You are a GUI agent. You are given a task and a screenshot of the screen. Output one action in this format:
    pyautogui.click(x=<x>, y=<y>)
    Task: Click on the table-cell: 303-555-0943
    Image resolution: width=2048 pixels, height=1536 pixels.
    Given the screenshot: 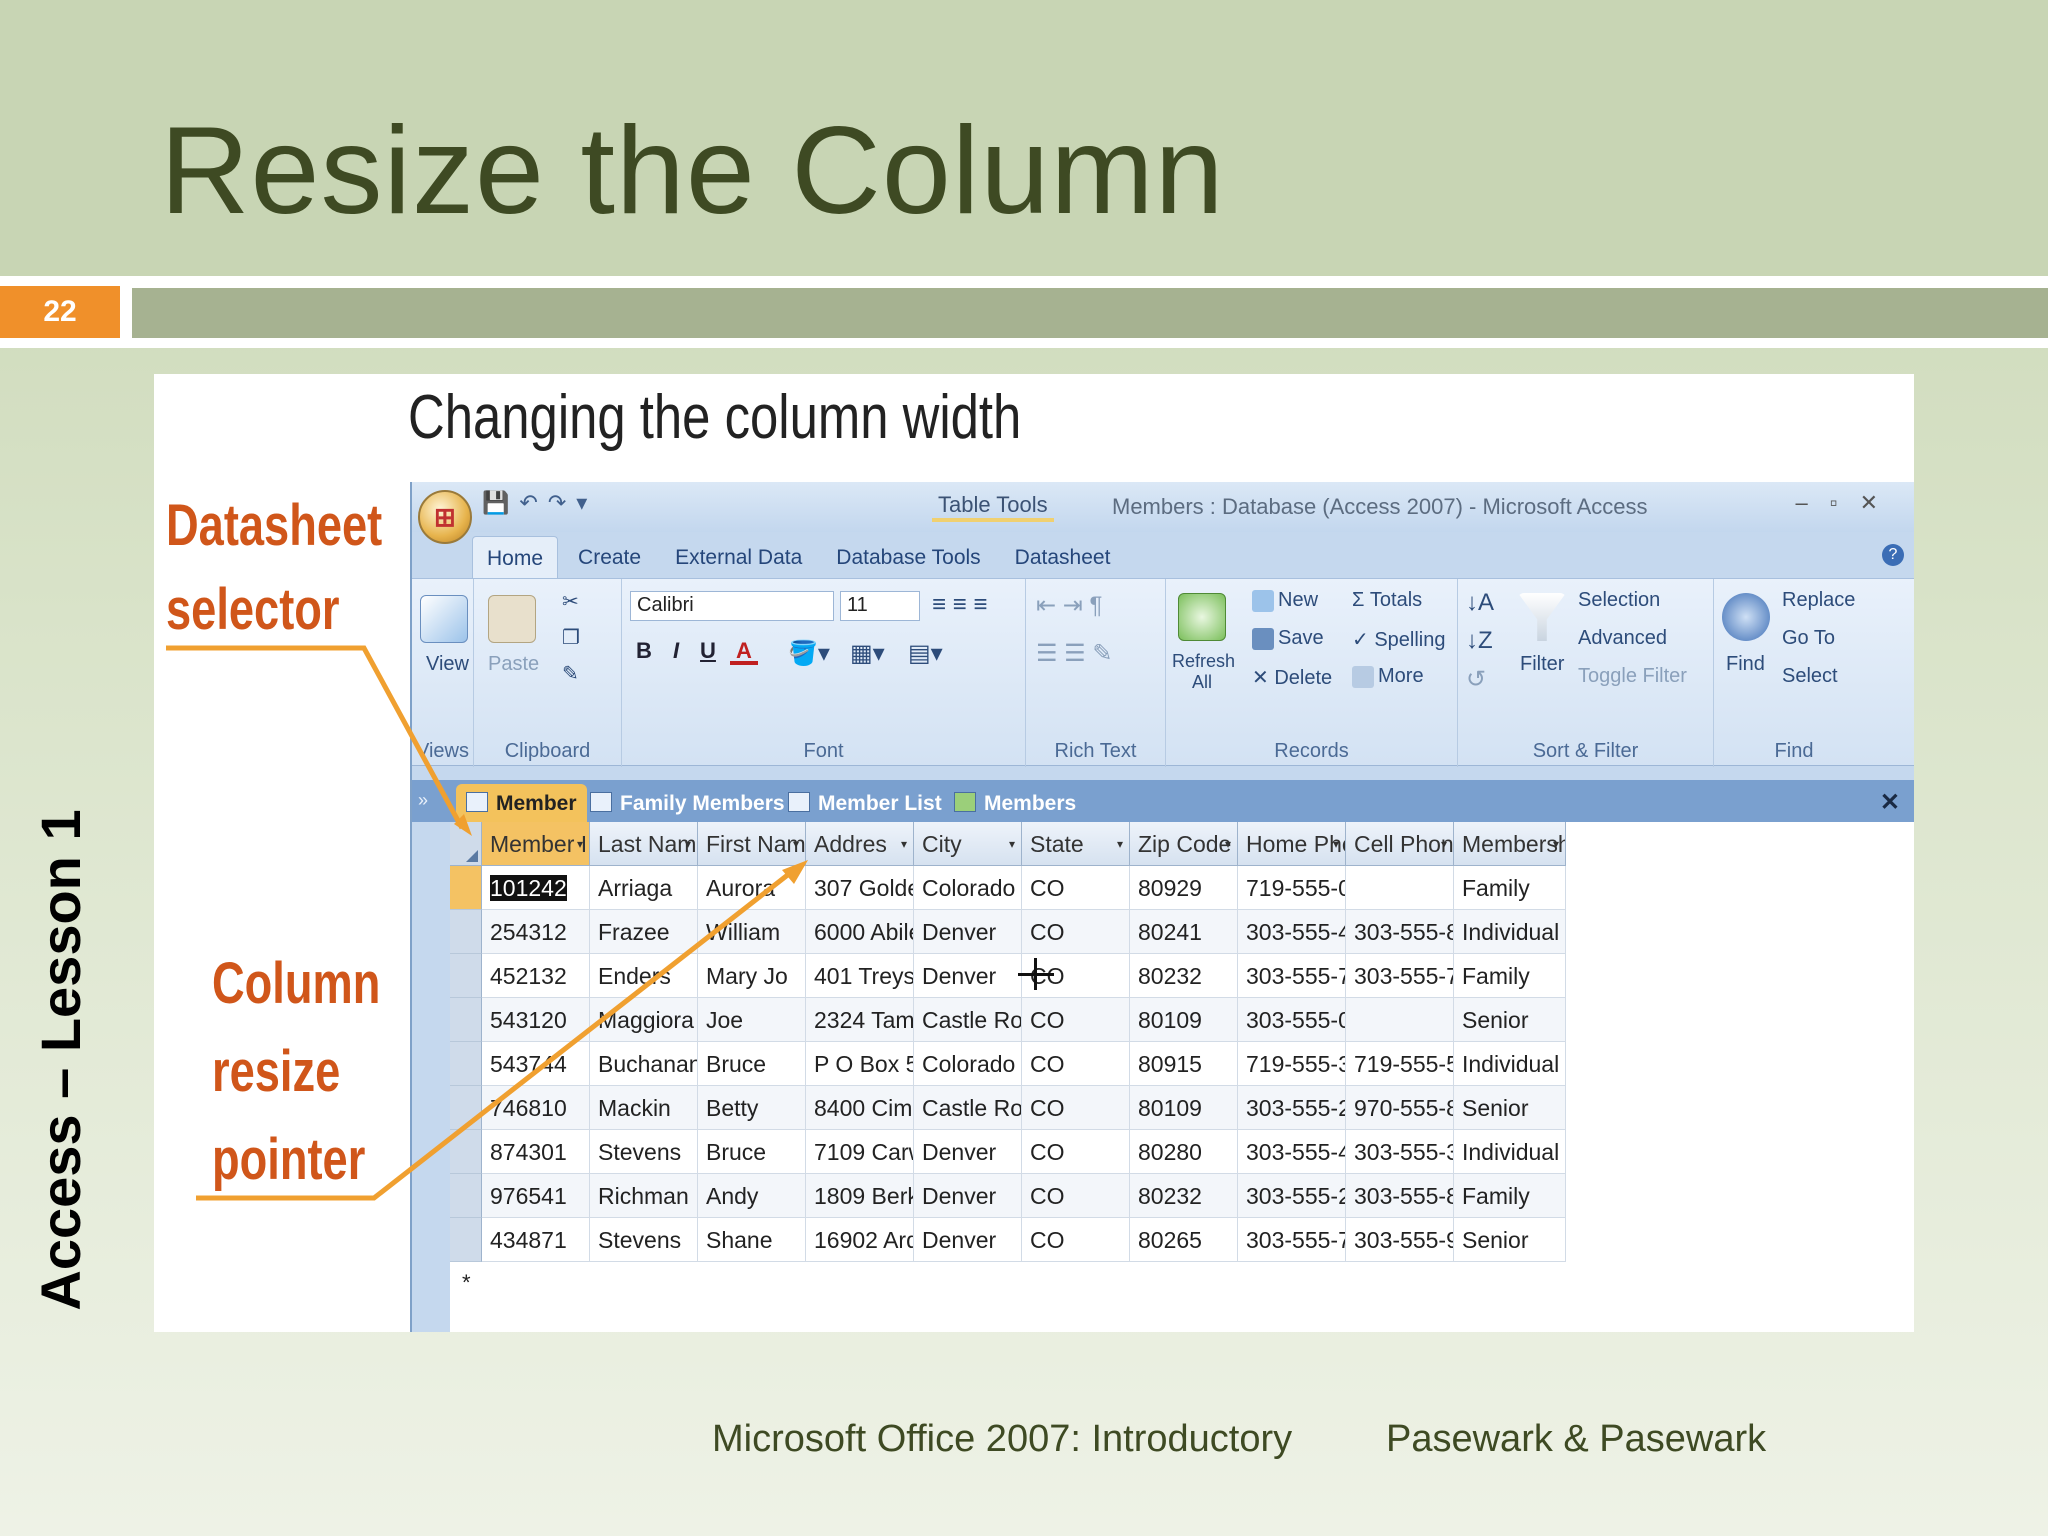 What is the action you would take?
    pyautogui.click(x=1292, y=1020)
    